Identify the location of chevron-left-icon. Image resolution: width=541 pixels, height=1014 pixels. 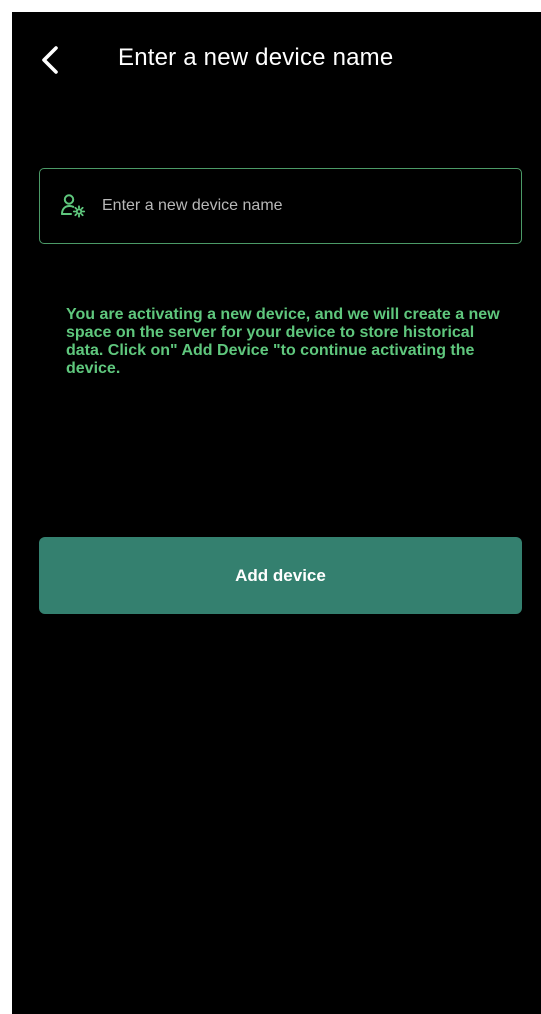
(50, 60).